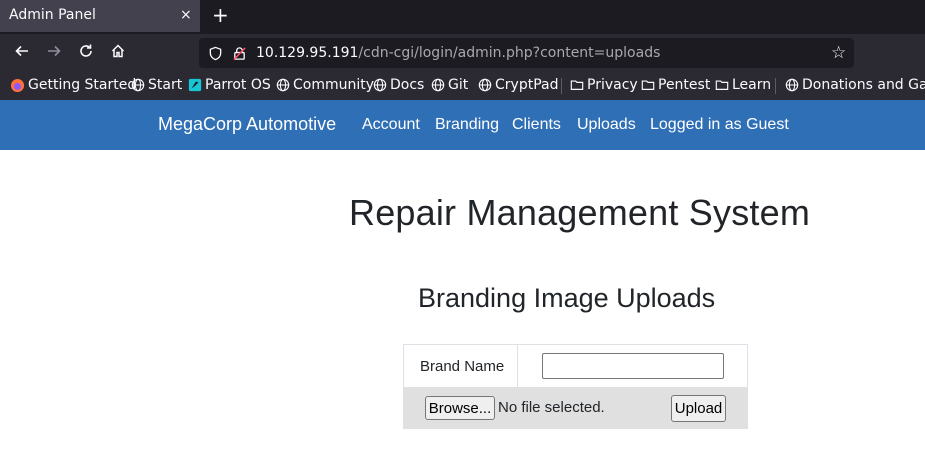 This screenshot has height=450, width=925. Describe the element at coordinates (458, 85) in the screenshot. I see `bookmark-label: Git` at that location.